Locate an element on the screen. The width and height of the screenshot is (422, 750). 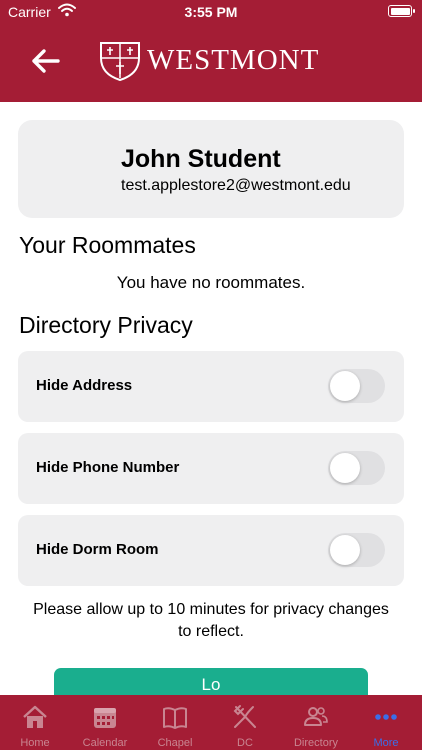
app-header: Carrier 3:55 PM WESTMONT is located at coordinates (211, 51).